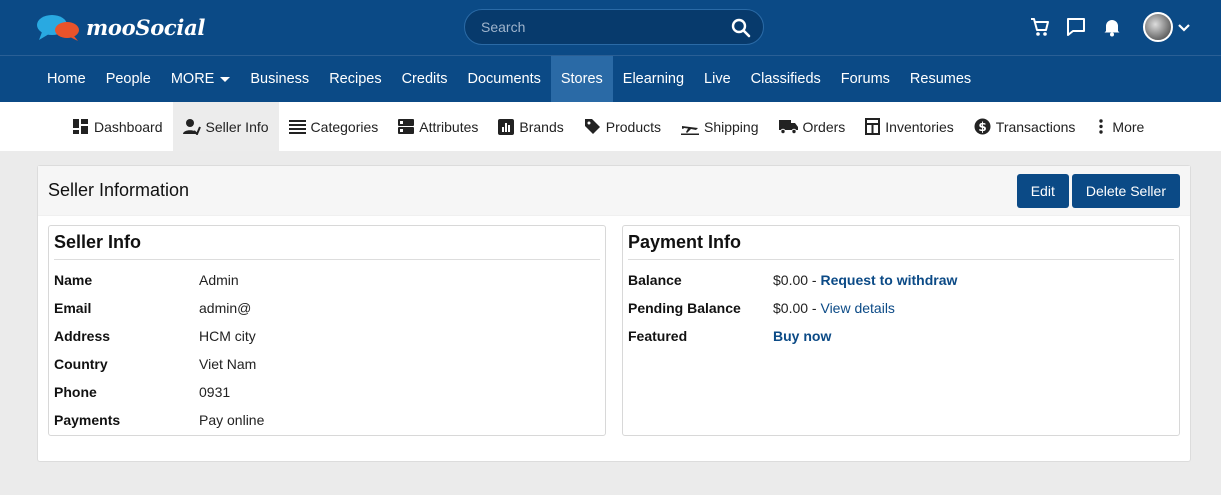 This screenshot has width=1221, height=495. What do you see at coordinates (327, 364) in the screenshot?
I see `seller-row-country: Country Viet Nam` at bounding box center [327, 364].